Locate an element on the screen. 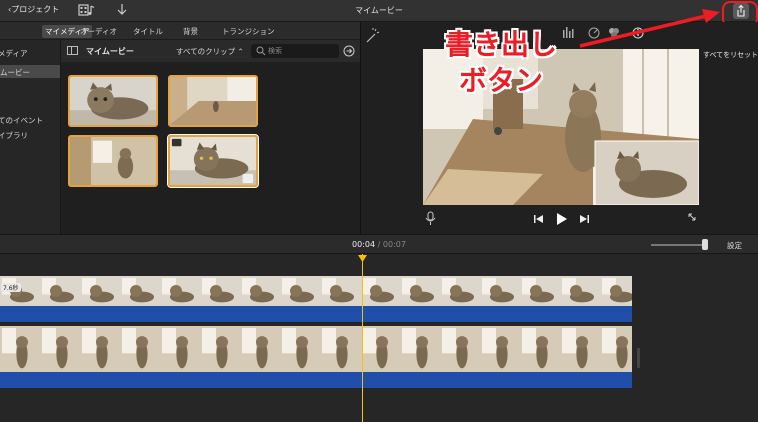  timeline-scroll-handle is located at coordinates (638, 358).